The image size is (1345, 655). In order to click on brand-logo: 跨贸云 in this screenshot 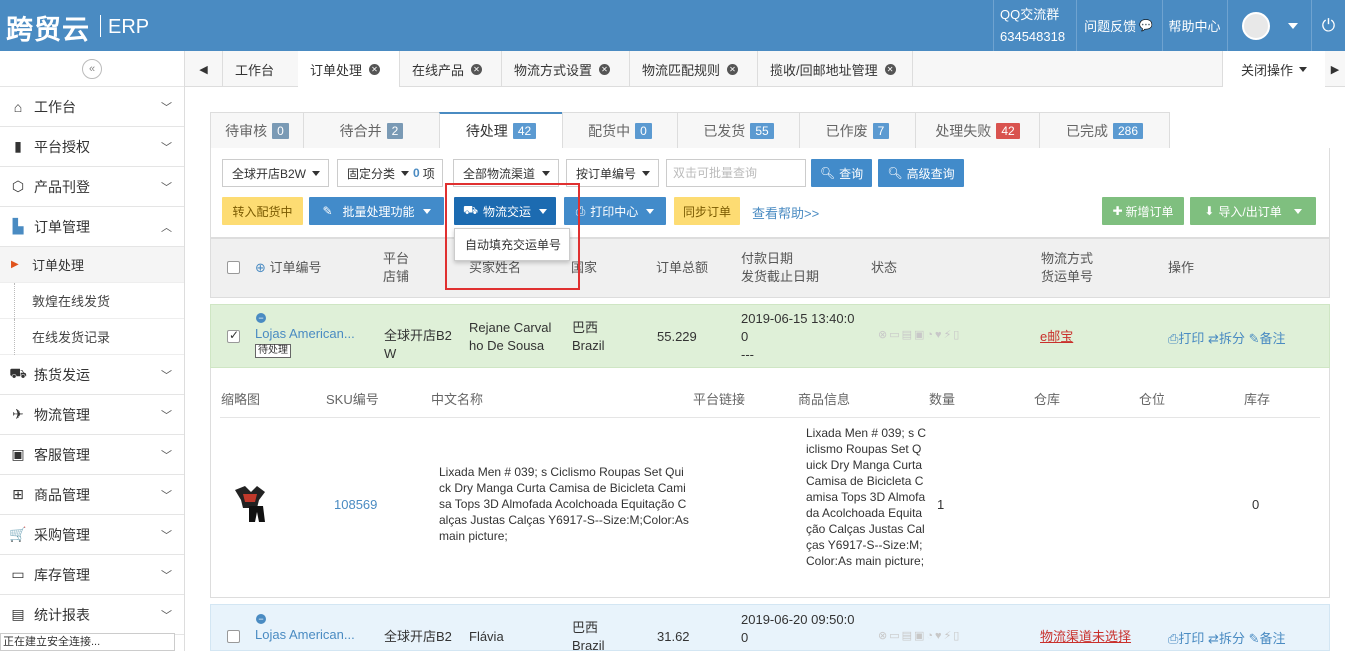, I will do `click(48, 27)`.